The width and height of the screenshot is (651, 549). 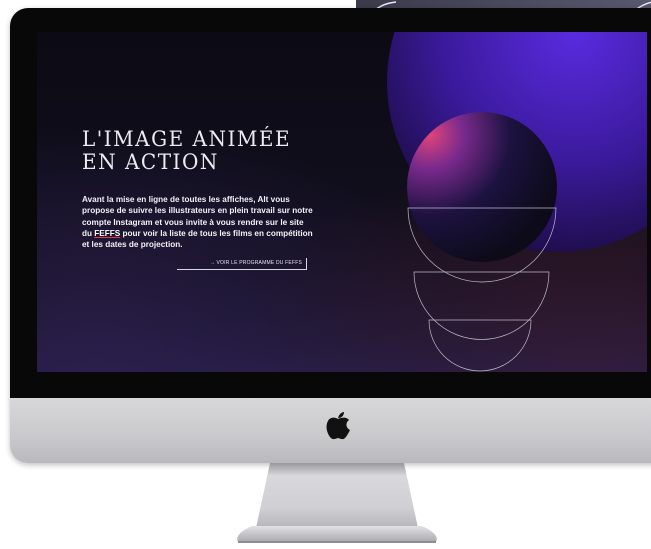 I want to click on feffs-link: FEFFS, so click(x=107, y=233).